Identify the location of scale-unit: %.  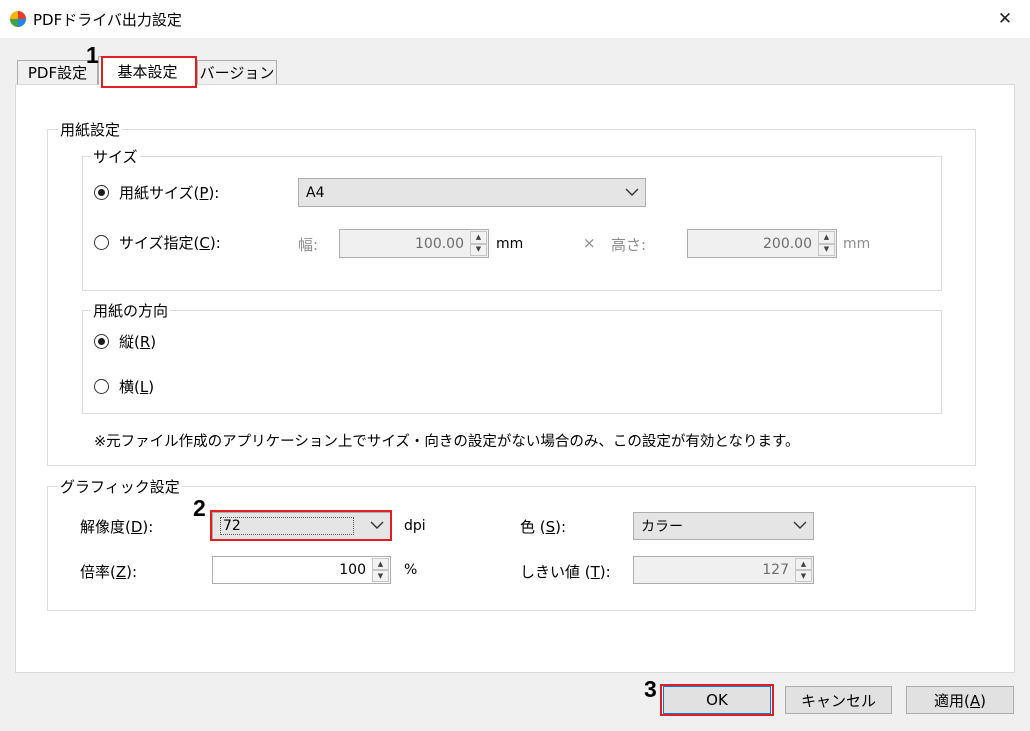
(411, 570).